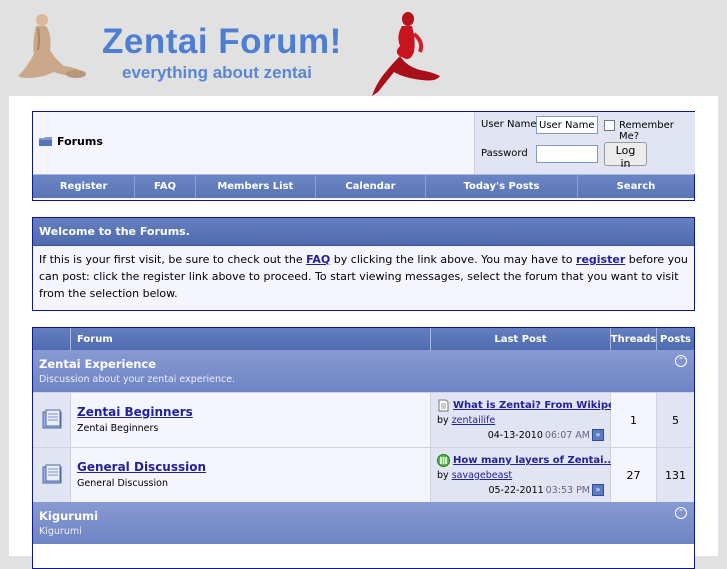  What do you see at coordinates (675, 420) in the screenshot?
I see `posts-count: 5` at bounding box center [675, 420].